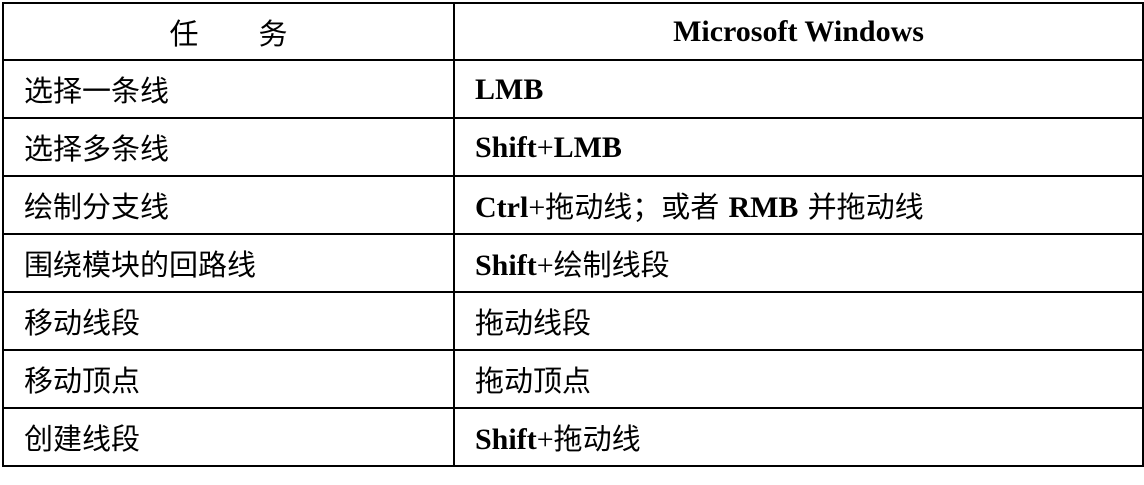 The height and width of the screenshot is (485, 1144). I want to click on task-label: 移动顶点, so click(82, 381).